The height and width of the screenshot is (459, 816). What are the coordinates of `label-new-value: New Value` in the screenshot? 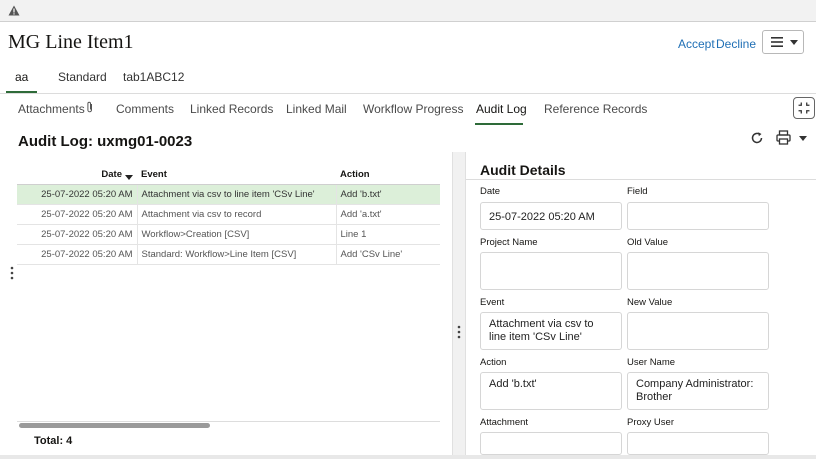 It's located at (650, 302).